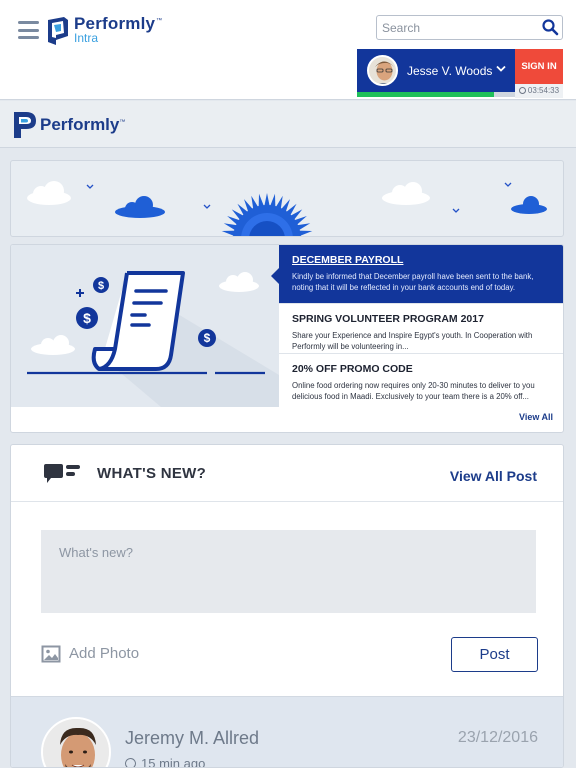 This screenshot has height=768, width=576. I want to click on chat-bubbles-icon, so click(62, 473).